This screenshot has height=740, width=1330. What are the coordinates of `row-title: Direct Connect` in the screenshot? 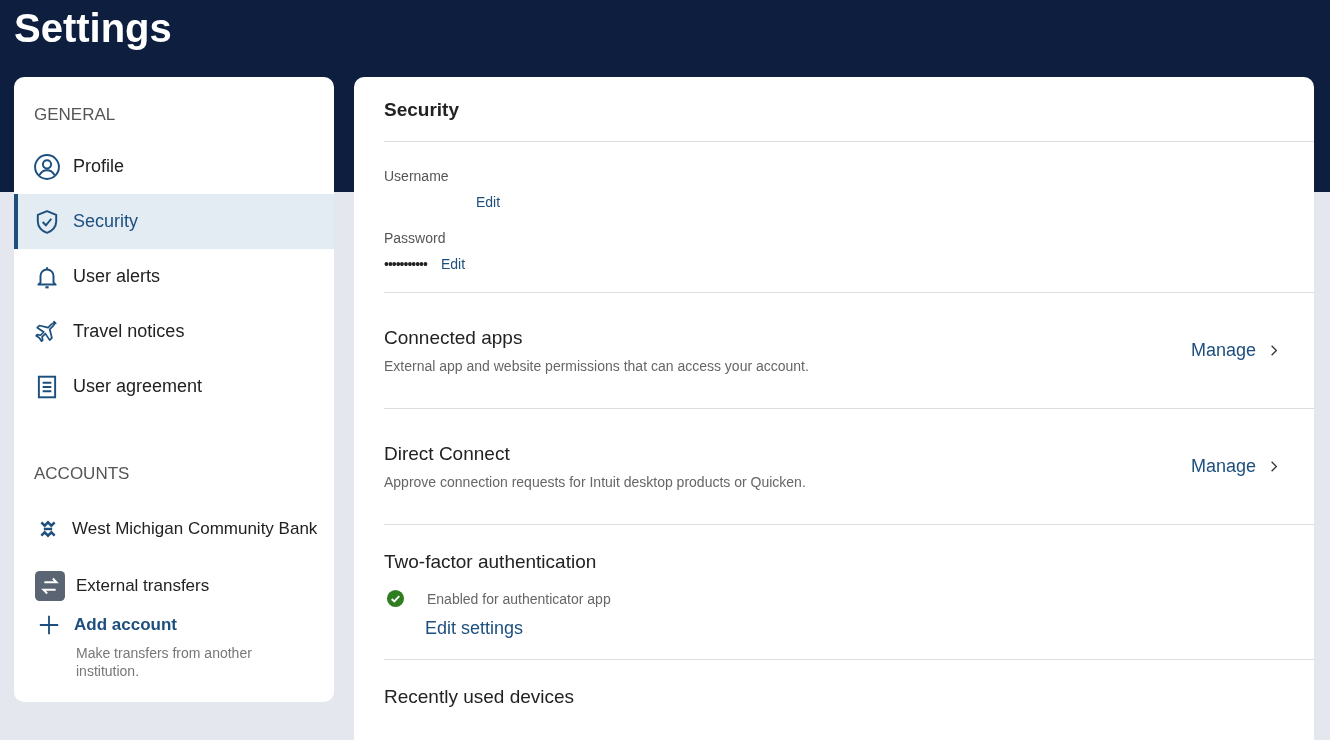 It's located at (447, 454).